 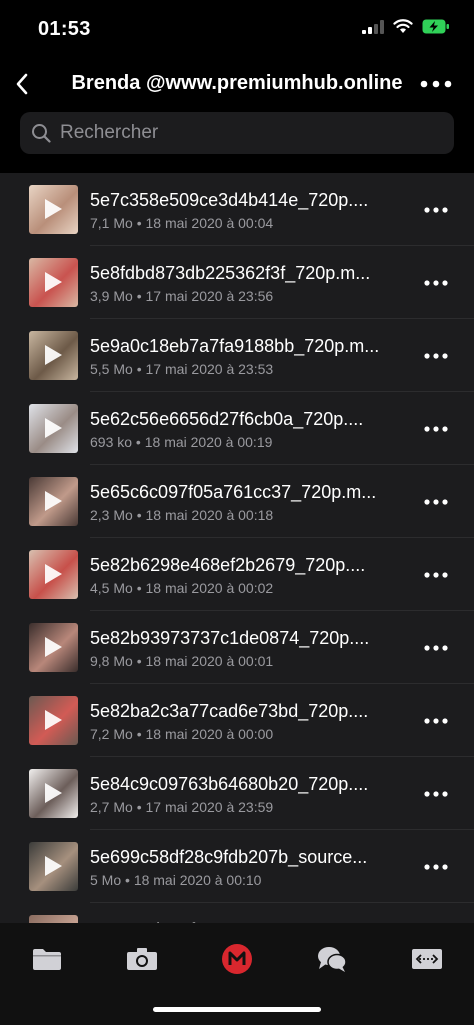 I want to click on transfers-icon, so click(x=427, y=959).